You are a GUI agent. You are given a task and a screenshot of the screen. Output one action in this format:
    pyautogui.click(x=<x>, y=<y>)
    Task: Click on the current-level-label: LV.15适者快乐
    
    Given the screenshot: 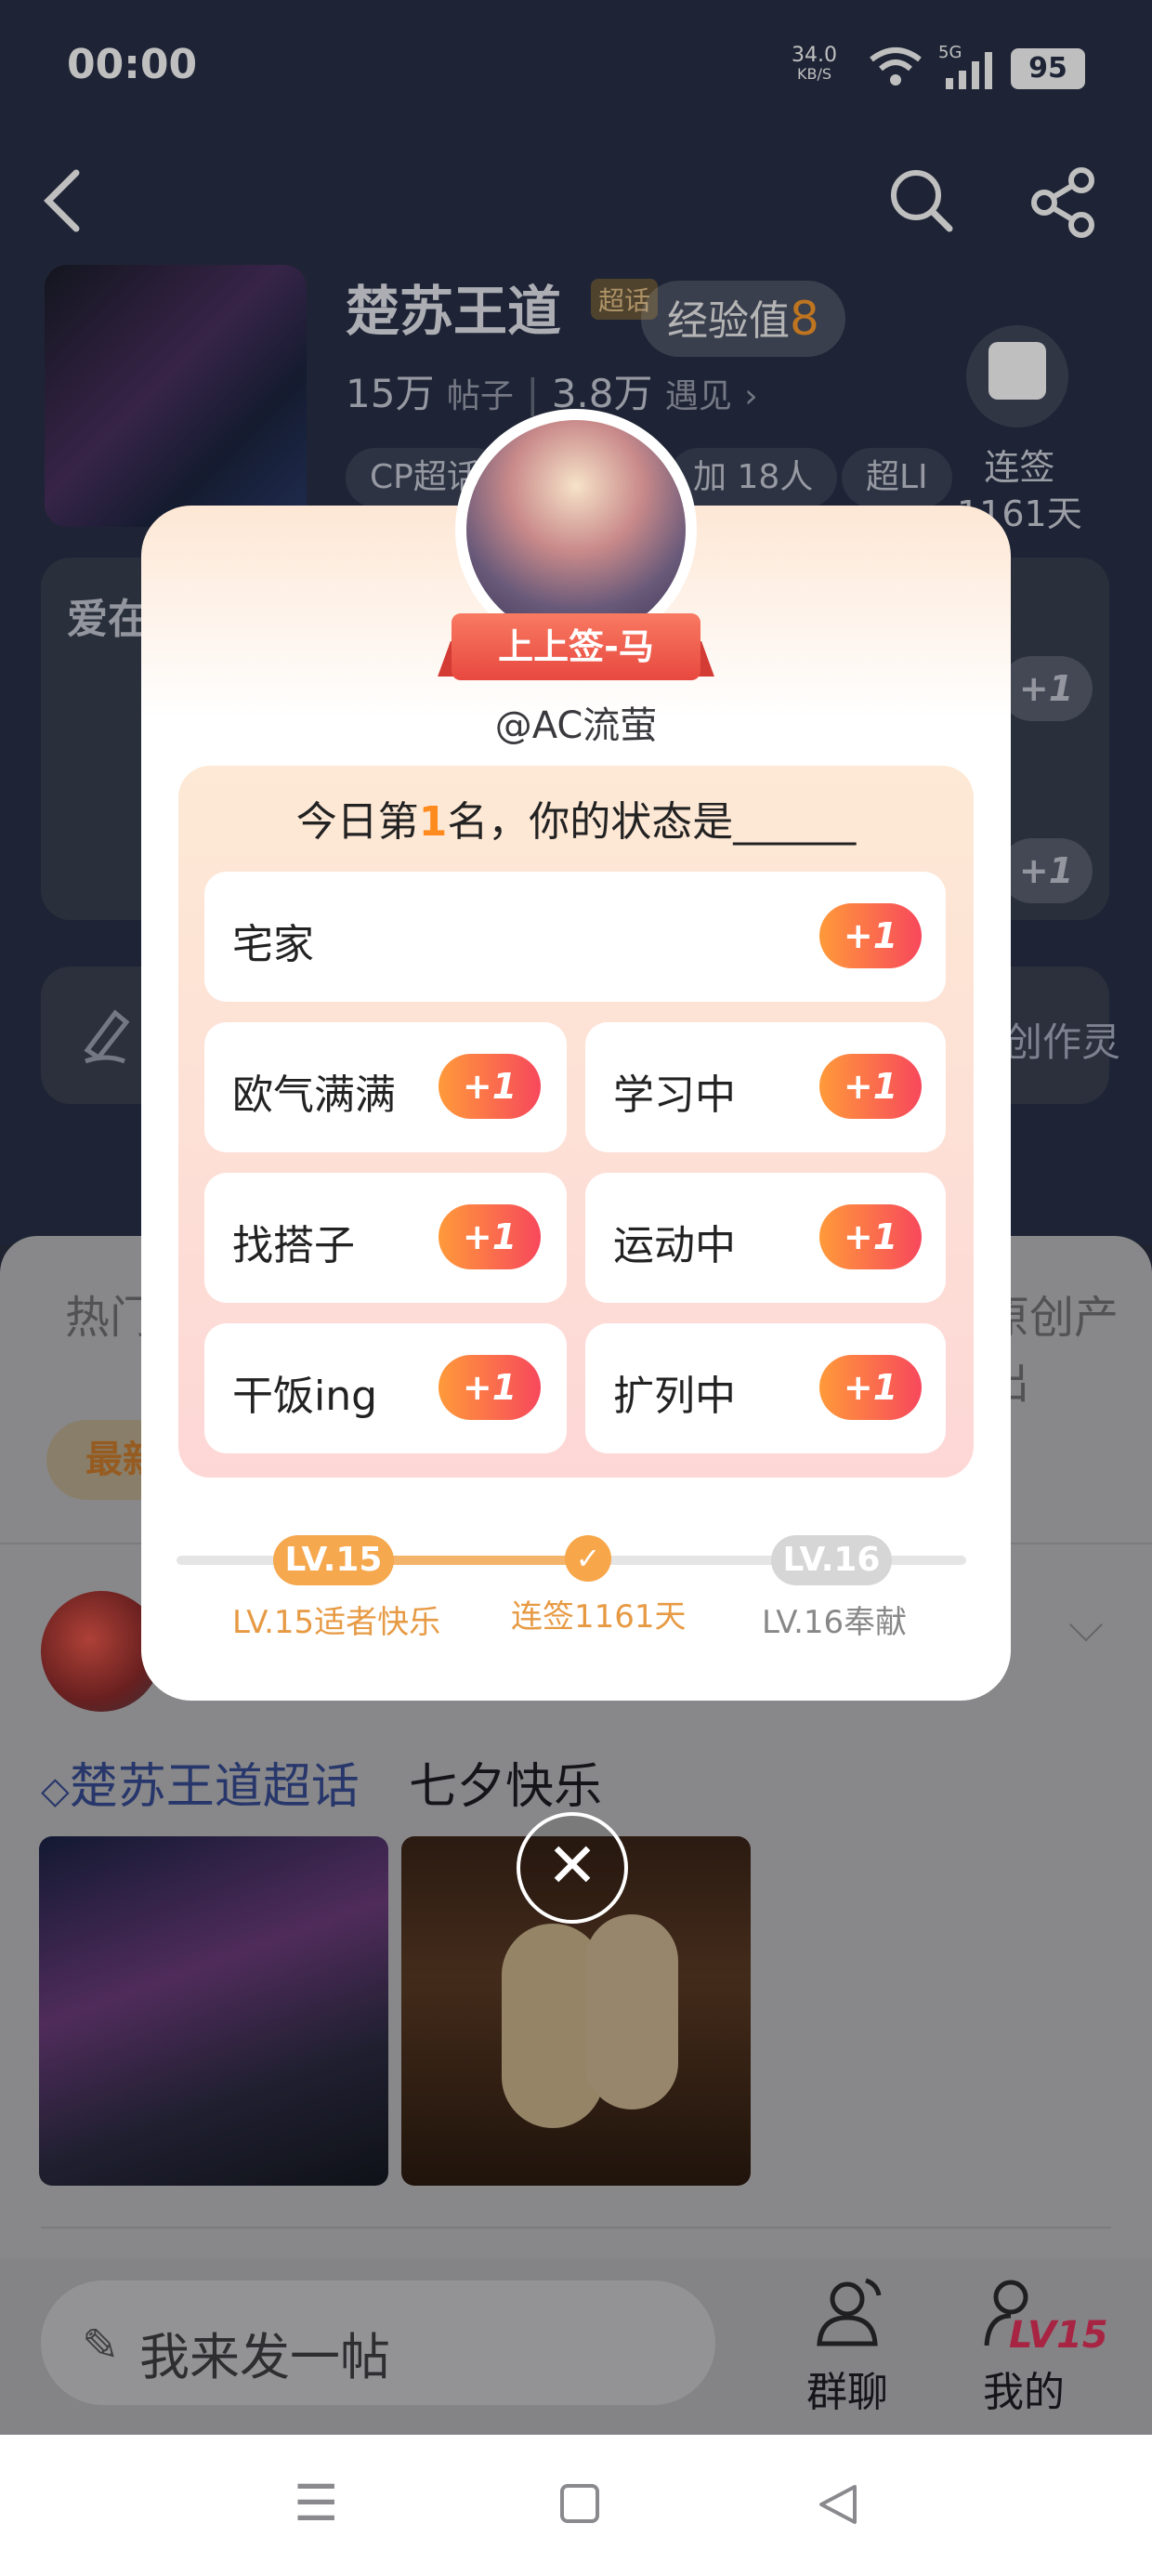 What is the action you would take?
    pyautogui.click(x=336, y=1622)
    